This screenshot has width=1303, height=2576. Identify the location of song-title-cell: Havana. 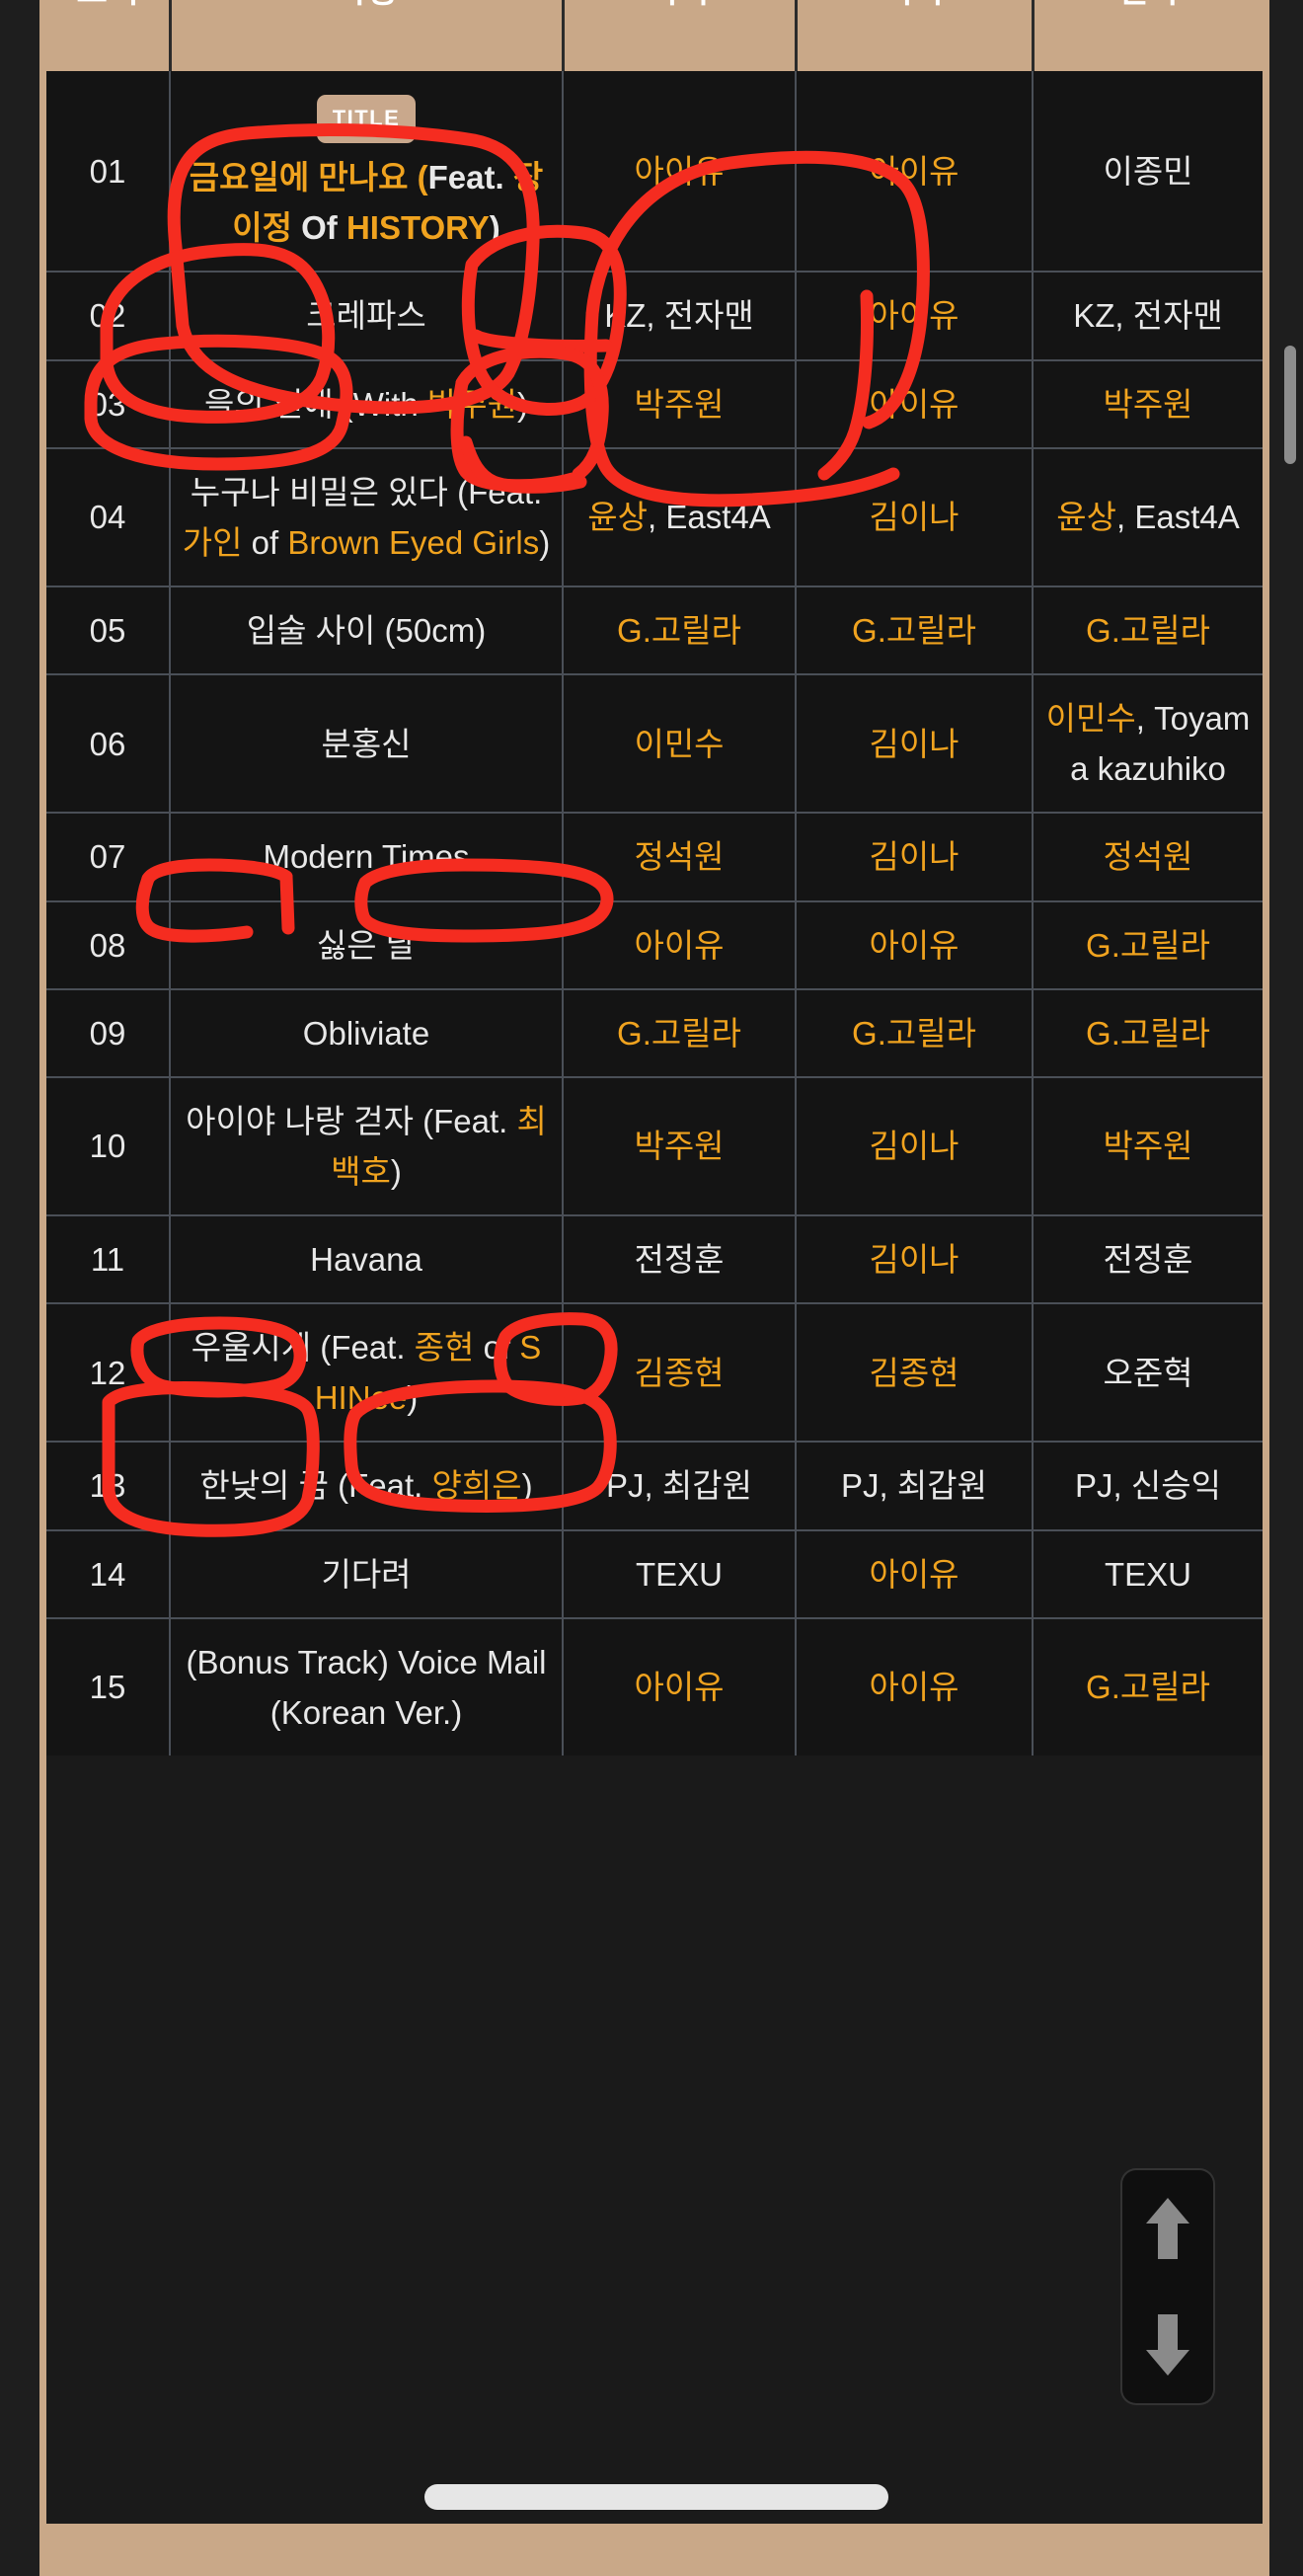
(367, 1259).